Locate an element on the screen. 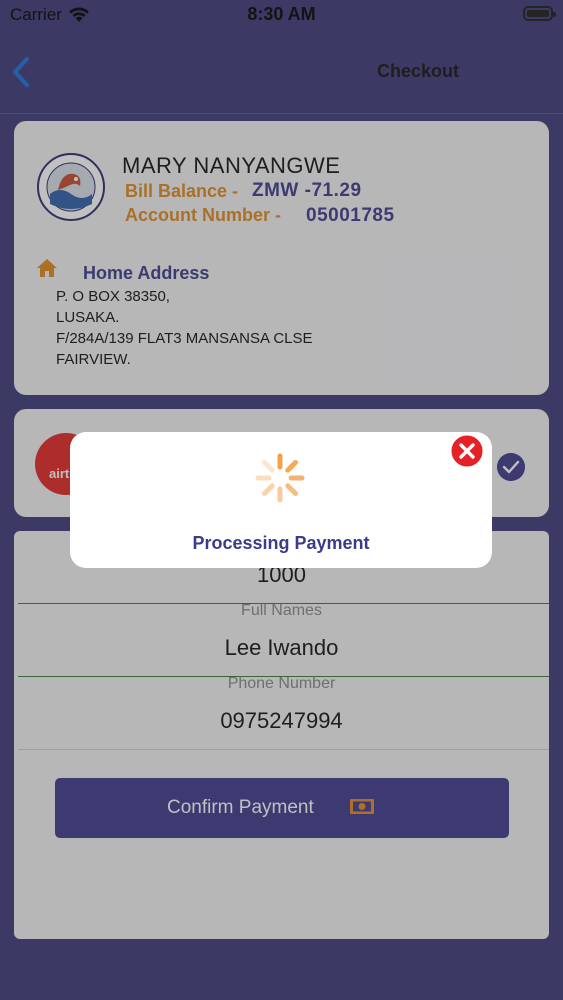 This screenshot has height=1000, width=563. processing-message: Processing Payment is located at coordinates (281, 543).